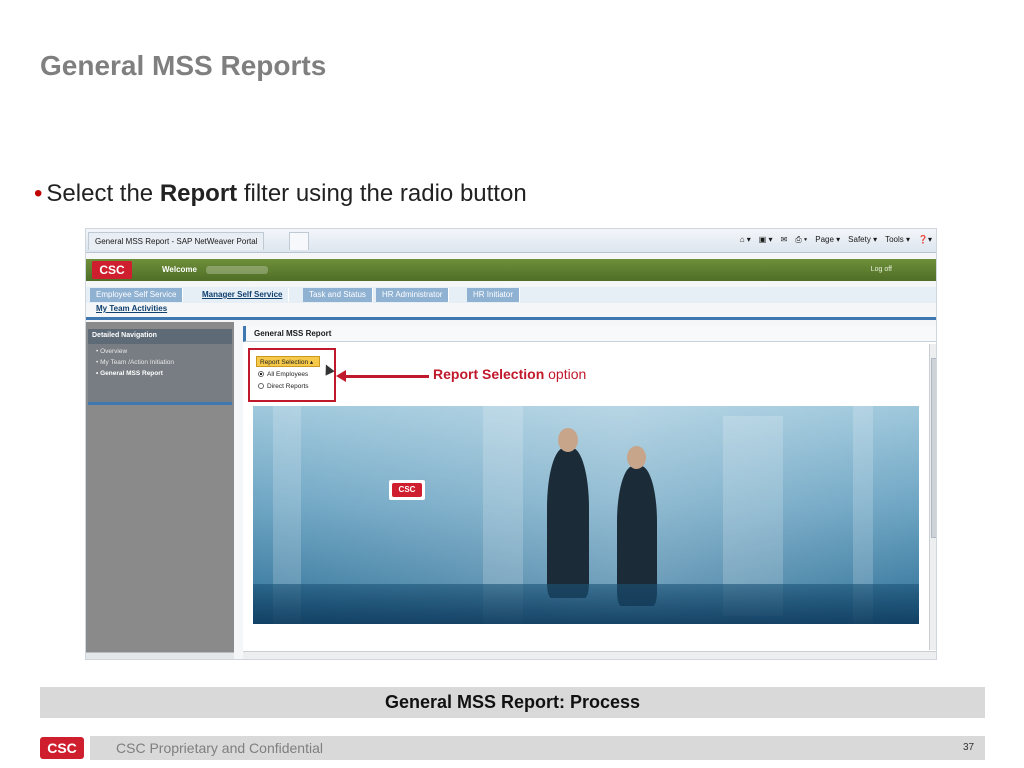  I want to click on tab-hr-initiator: HR Initiator, so click(494, 295).